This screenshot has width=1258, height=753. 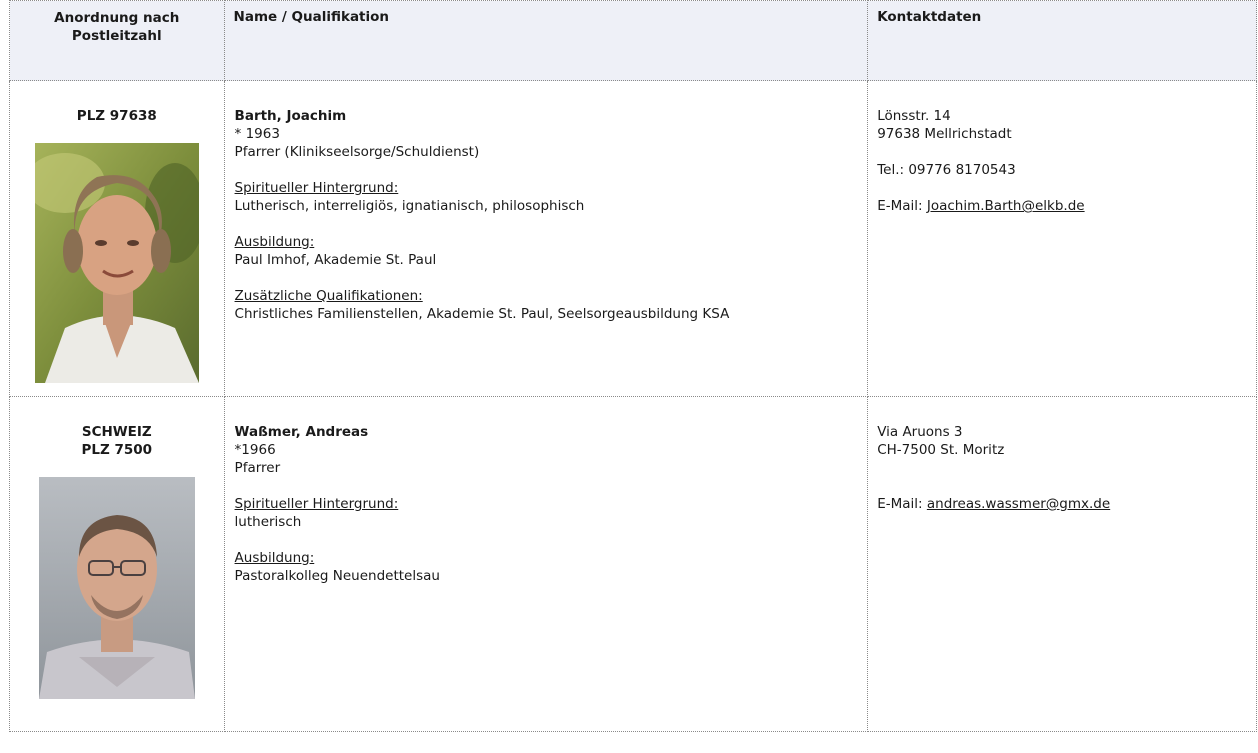 What do you see at coordinates (117, 450) in the screenshot?
I see `plz-label: PLZ 7500` at bounding box center [117, 450].